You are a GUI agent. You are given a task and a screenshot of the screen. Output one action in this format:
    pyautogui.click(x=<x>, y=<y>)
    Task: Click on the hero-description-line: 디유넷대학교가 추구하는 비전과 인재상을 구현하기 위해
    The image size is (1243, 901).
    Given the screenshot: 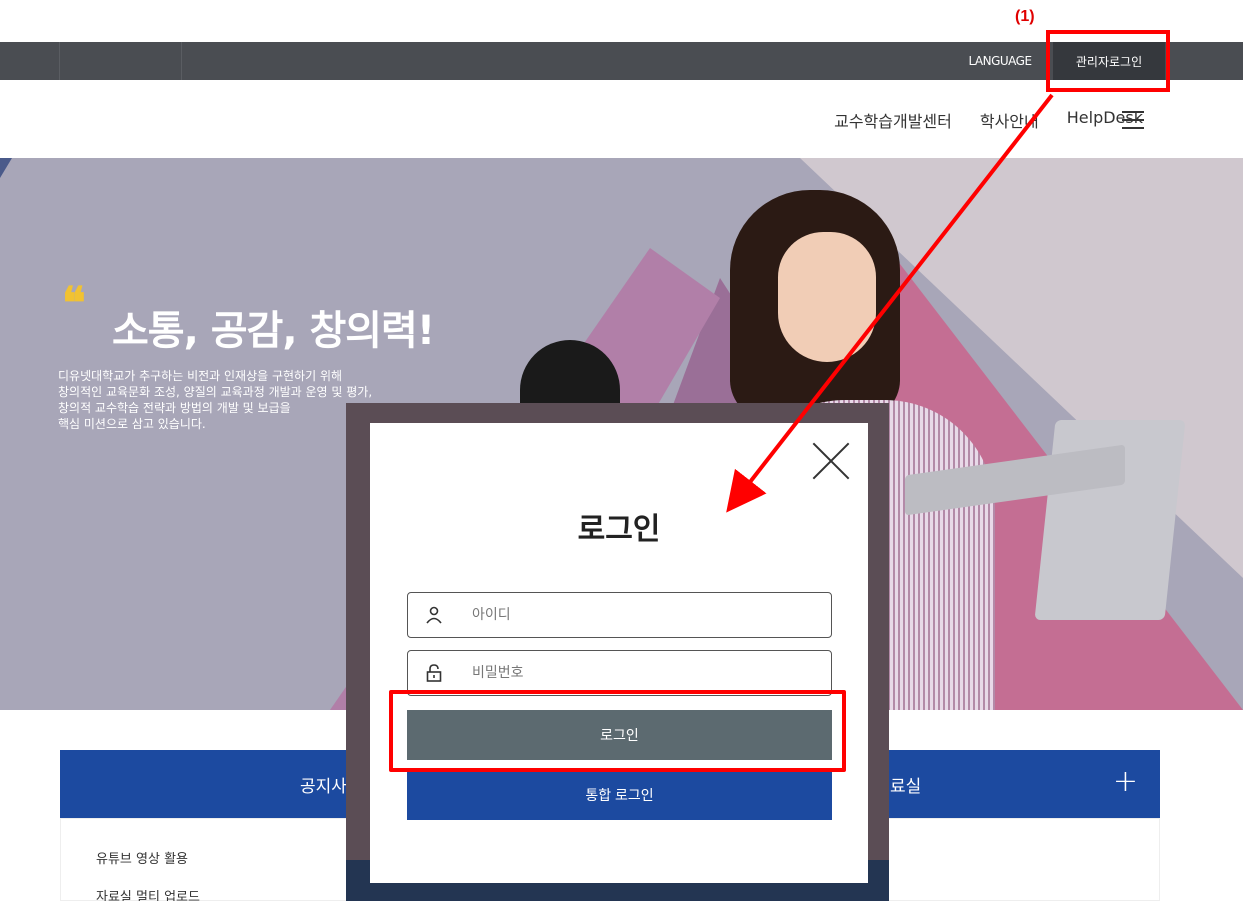 What is the action you would take?
    pyautogui.click(x=200, y=376)
    